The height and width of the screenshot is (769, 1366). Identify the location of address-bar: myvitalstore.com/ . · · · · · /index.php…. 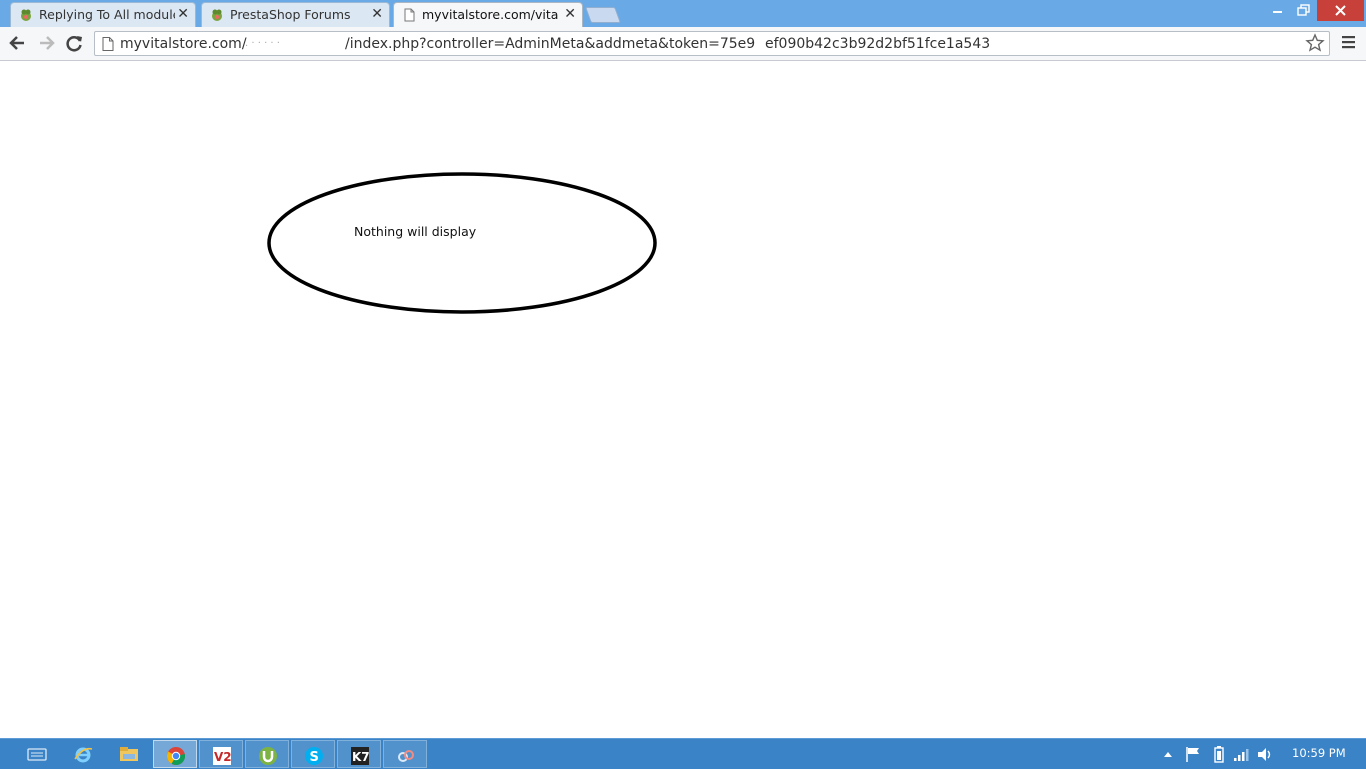
(712, 43).